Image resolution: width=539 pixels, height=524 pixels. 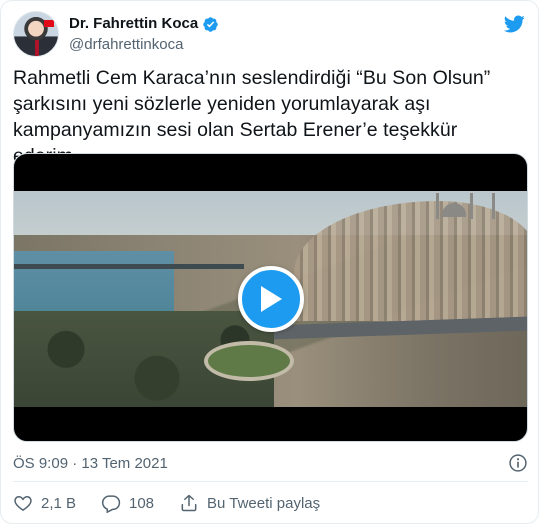 What do you see at coordinates (210, 24) in the screenshot?
I see `verified-badge-icon` at bounding box center [210, 24].